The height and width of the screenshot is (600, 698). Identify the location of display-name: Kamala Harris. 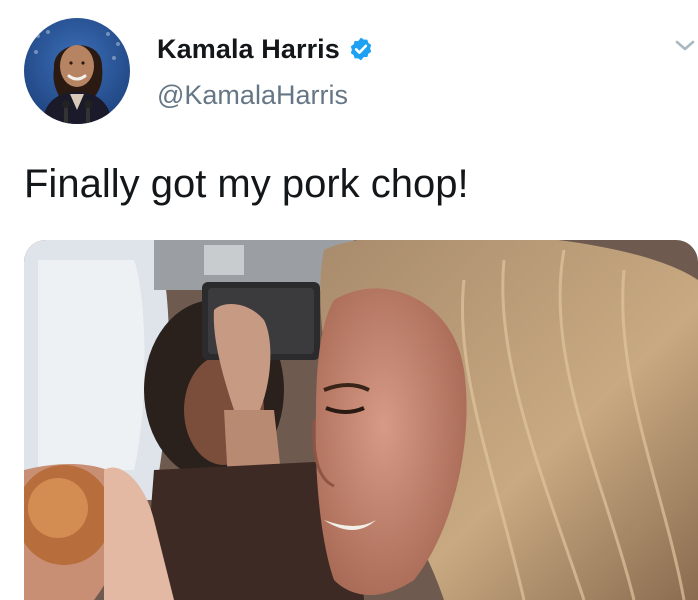
(248, 49).